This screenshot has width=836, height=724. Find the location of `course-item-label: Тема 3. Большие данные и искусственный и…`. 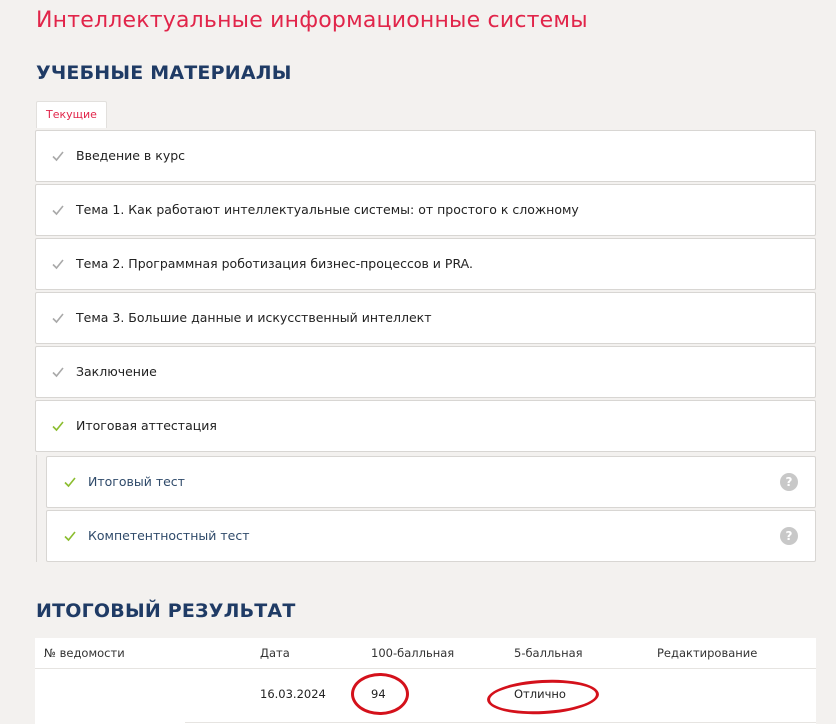

course-item-label: Тема 3. Большие данные и искусственный и… is located at coordinates (254, 317).